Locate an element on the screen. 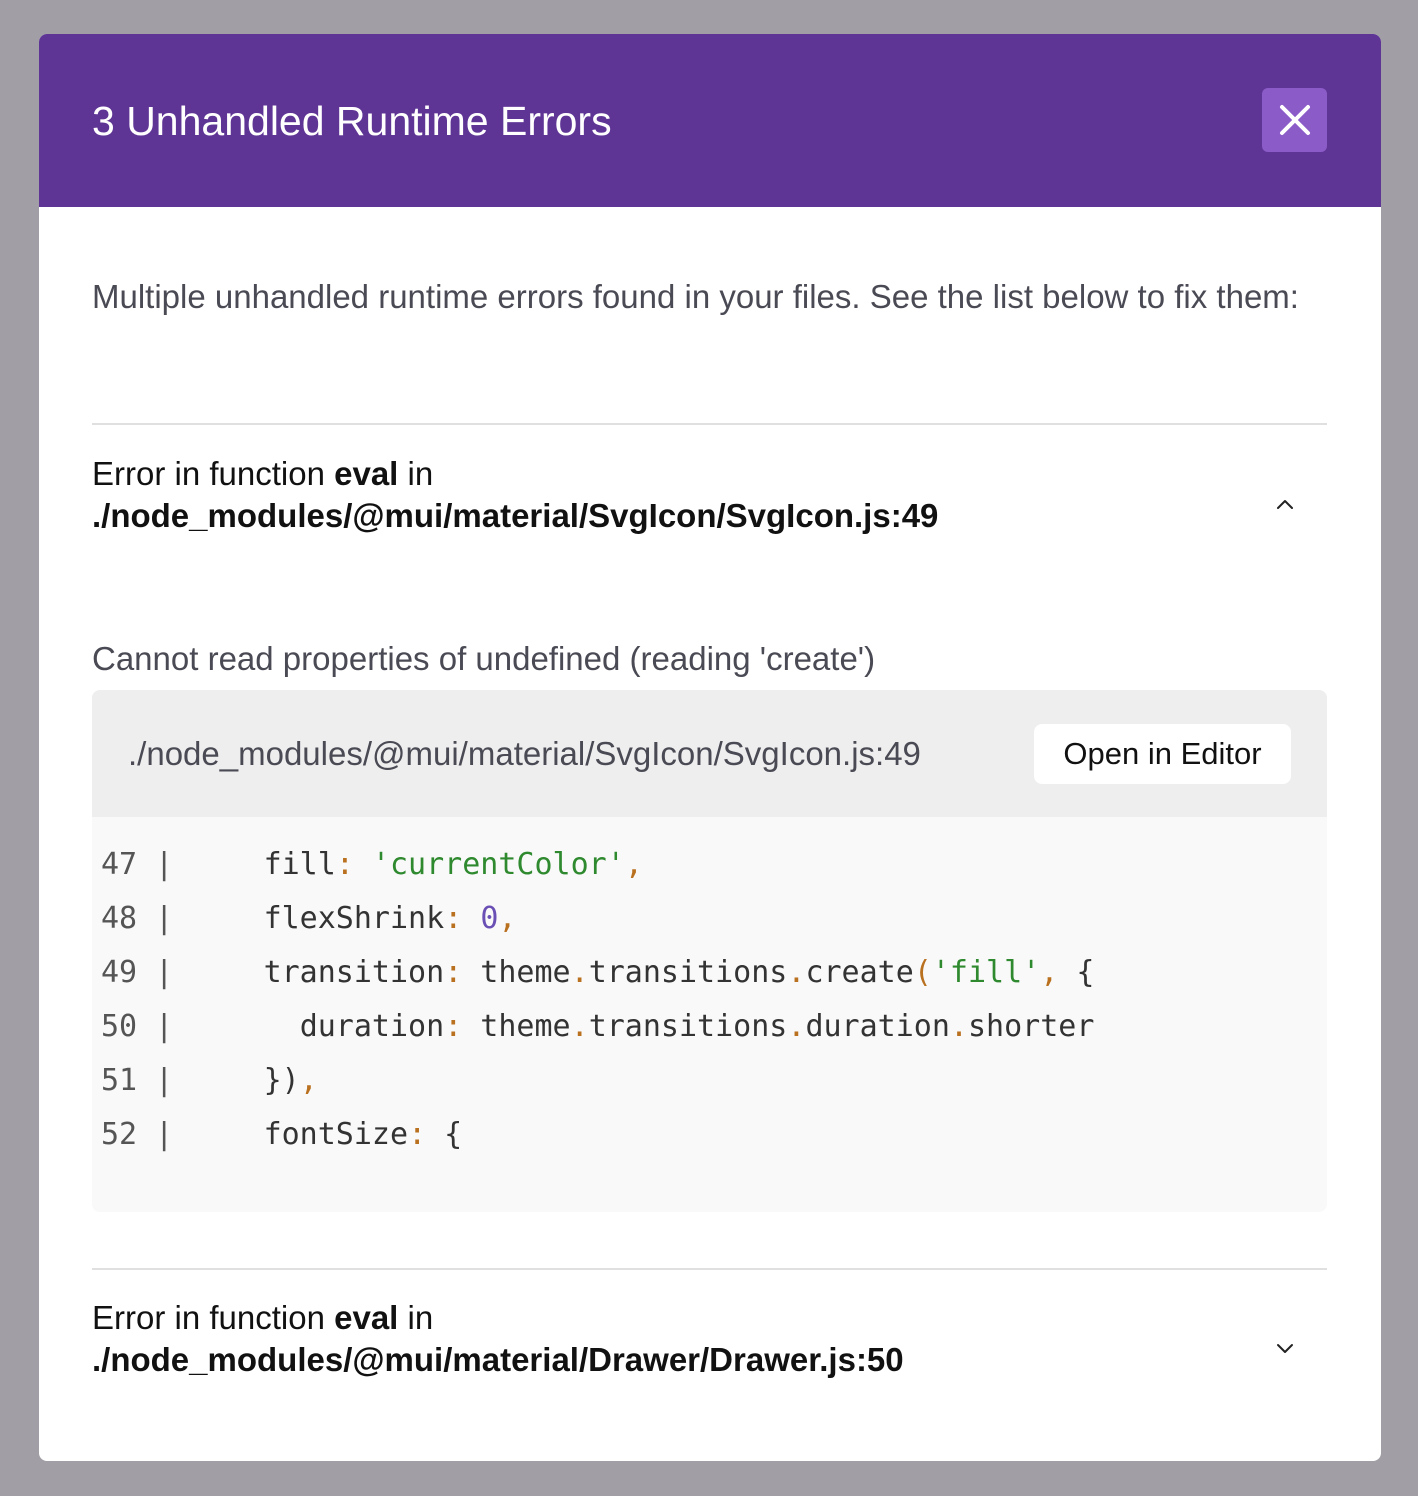  close-button is located at coordinates (1294, 120).